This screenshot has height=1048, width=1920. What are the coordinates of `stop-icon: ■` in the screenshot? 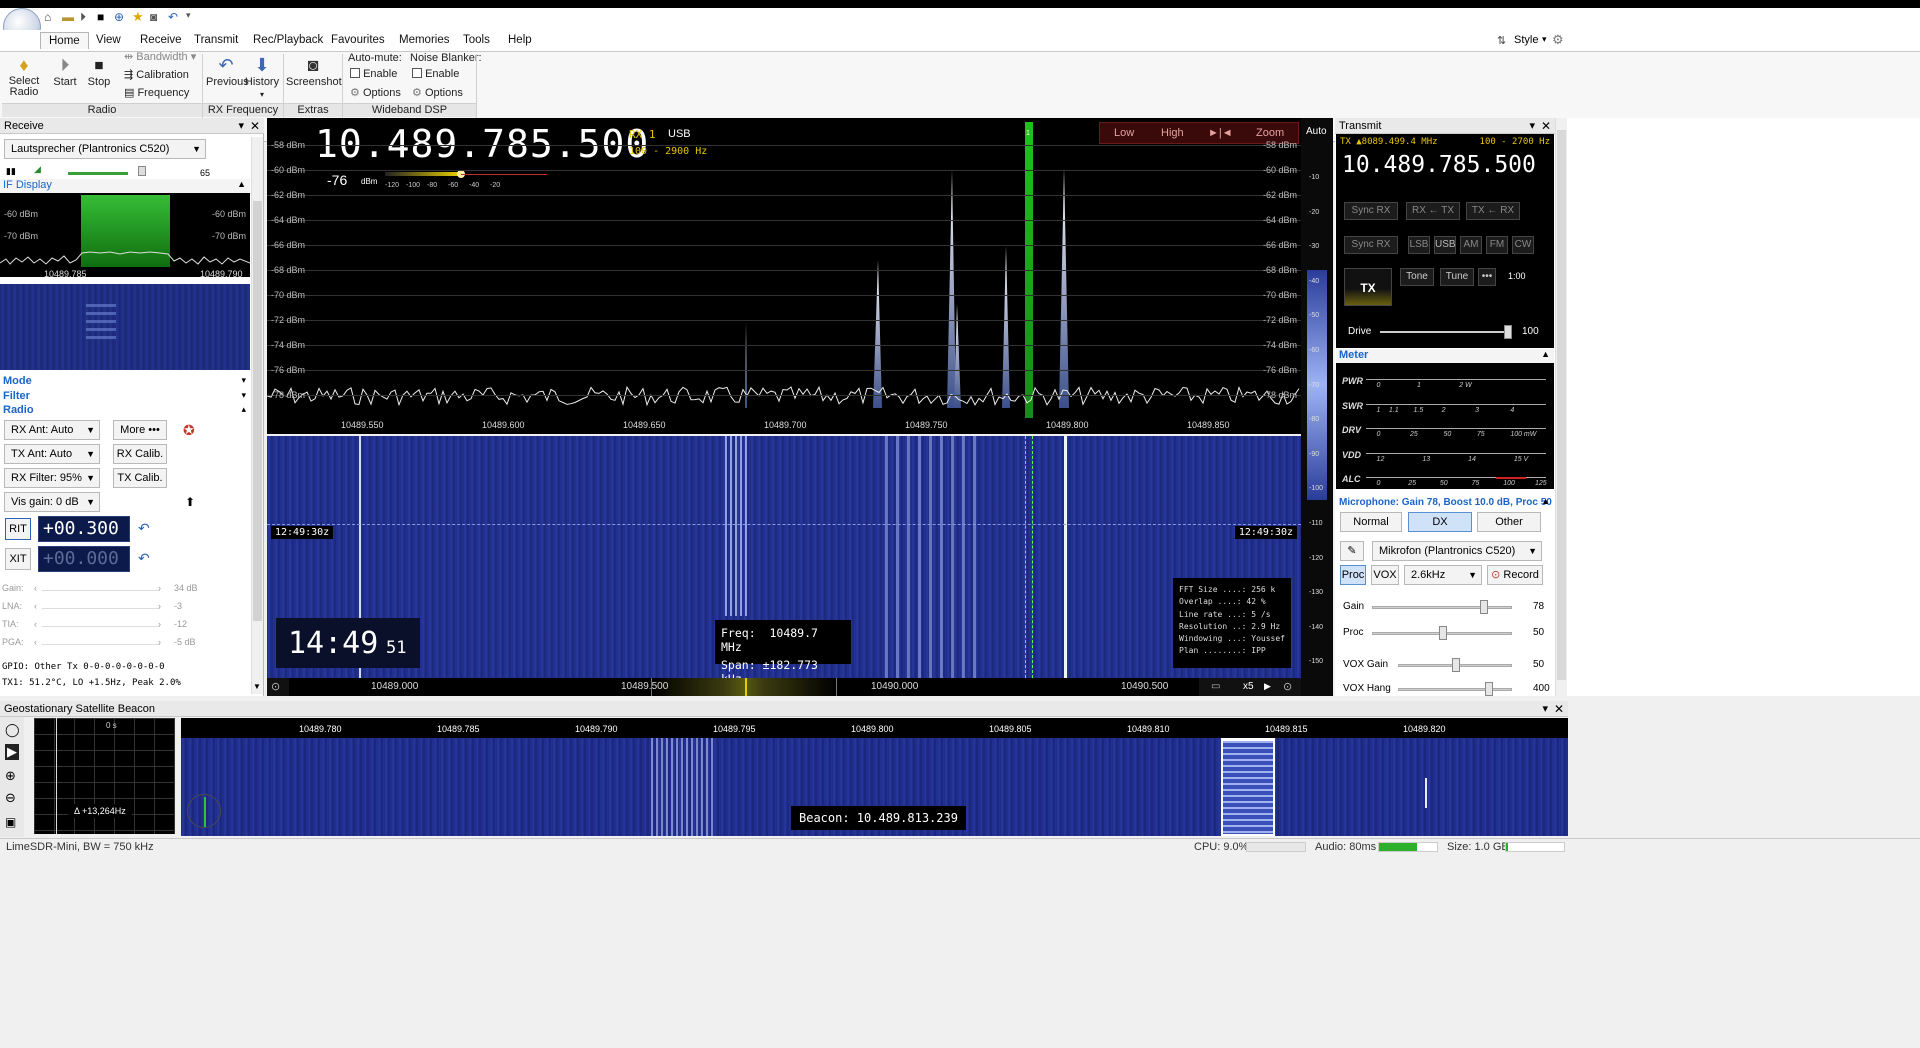 It's located at (100, 17).